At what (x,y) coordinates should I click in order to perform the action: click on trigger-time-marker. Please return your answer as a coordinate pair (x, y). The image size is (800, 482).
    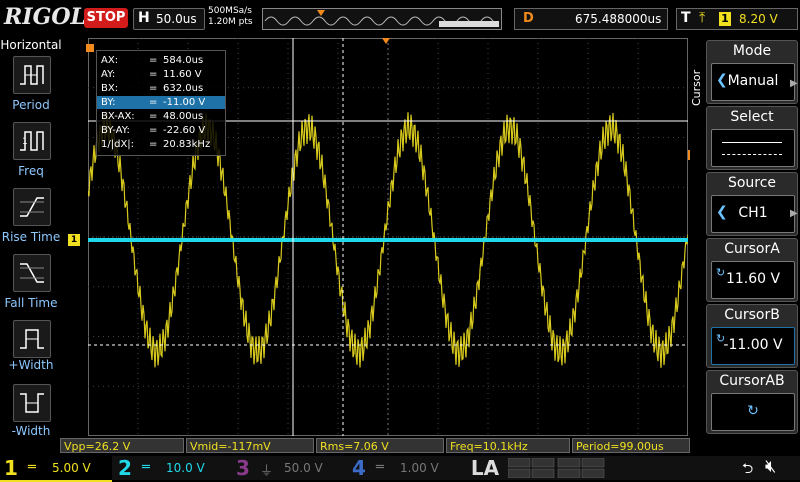
    Looking at the image, I should click on (386, 41).